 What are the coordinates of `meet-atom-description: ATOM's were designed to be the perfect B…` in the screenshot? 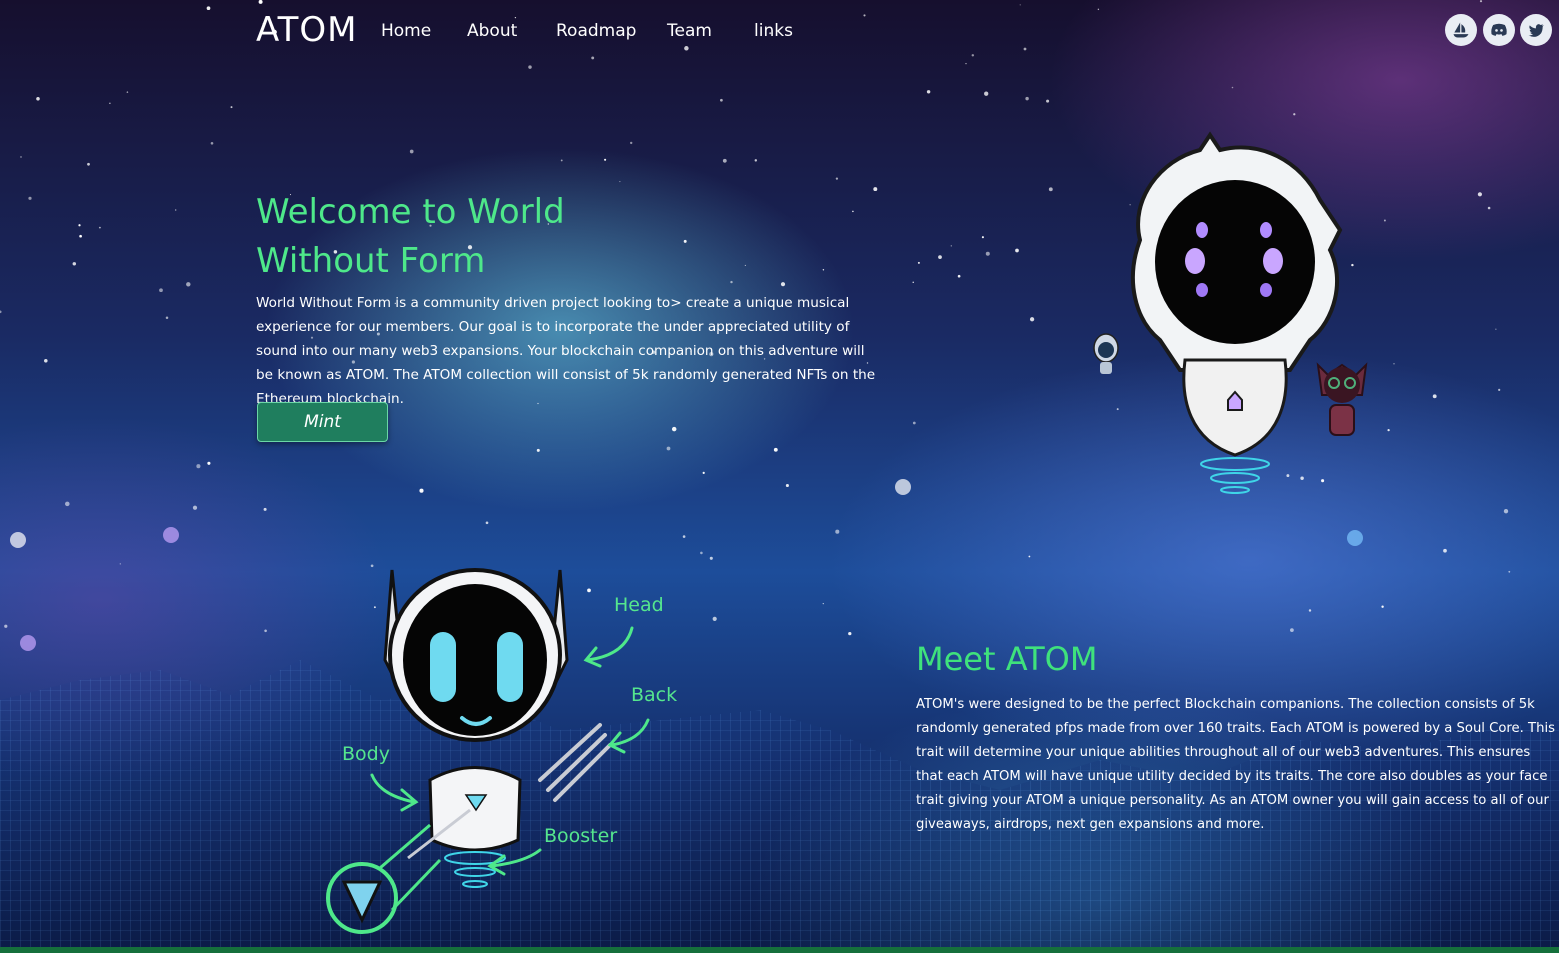 It's located at (1236, 764).